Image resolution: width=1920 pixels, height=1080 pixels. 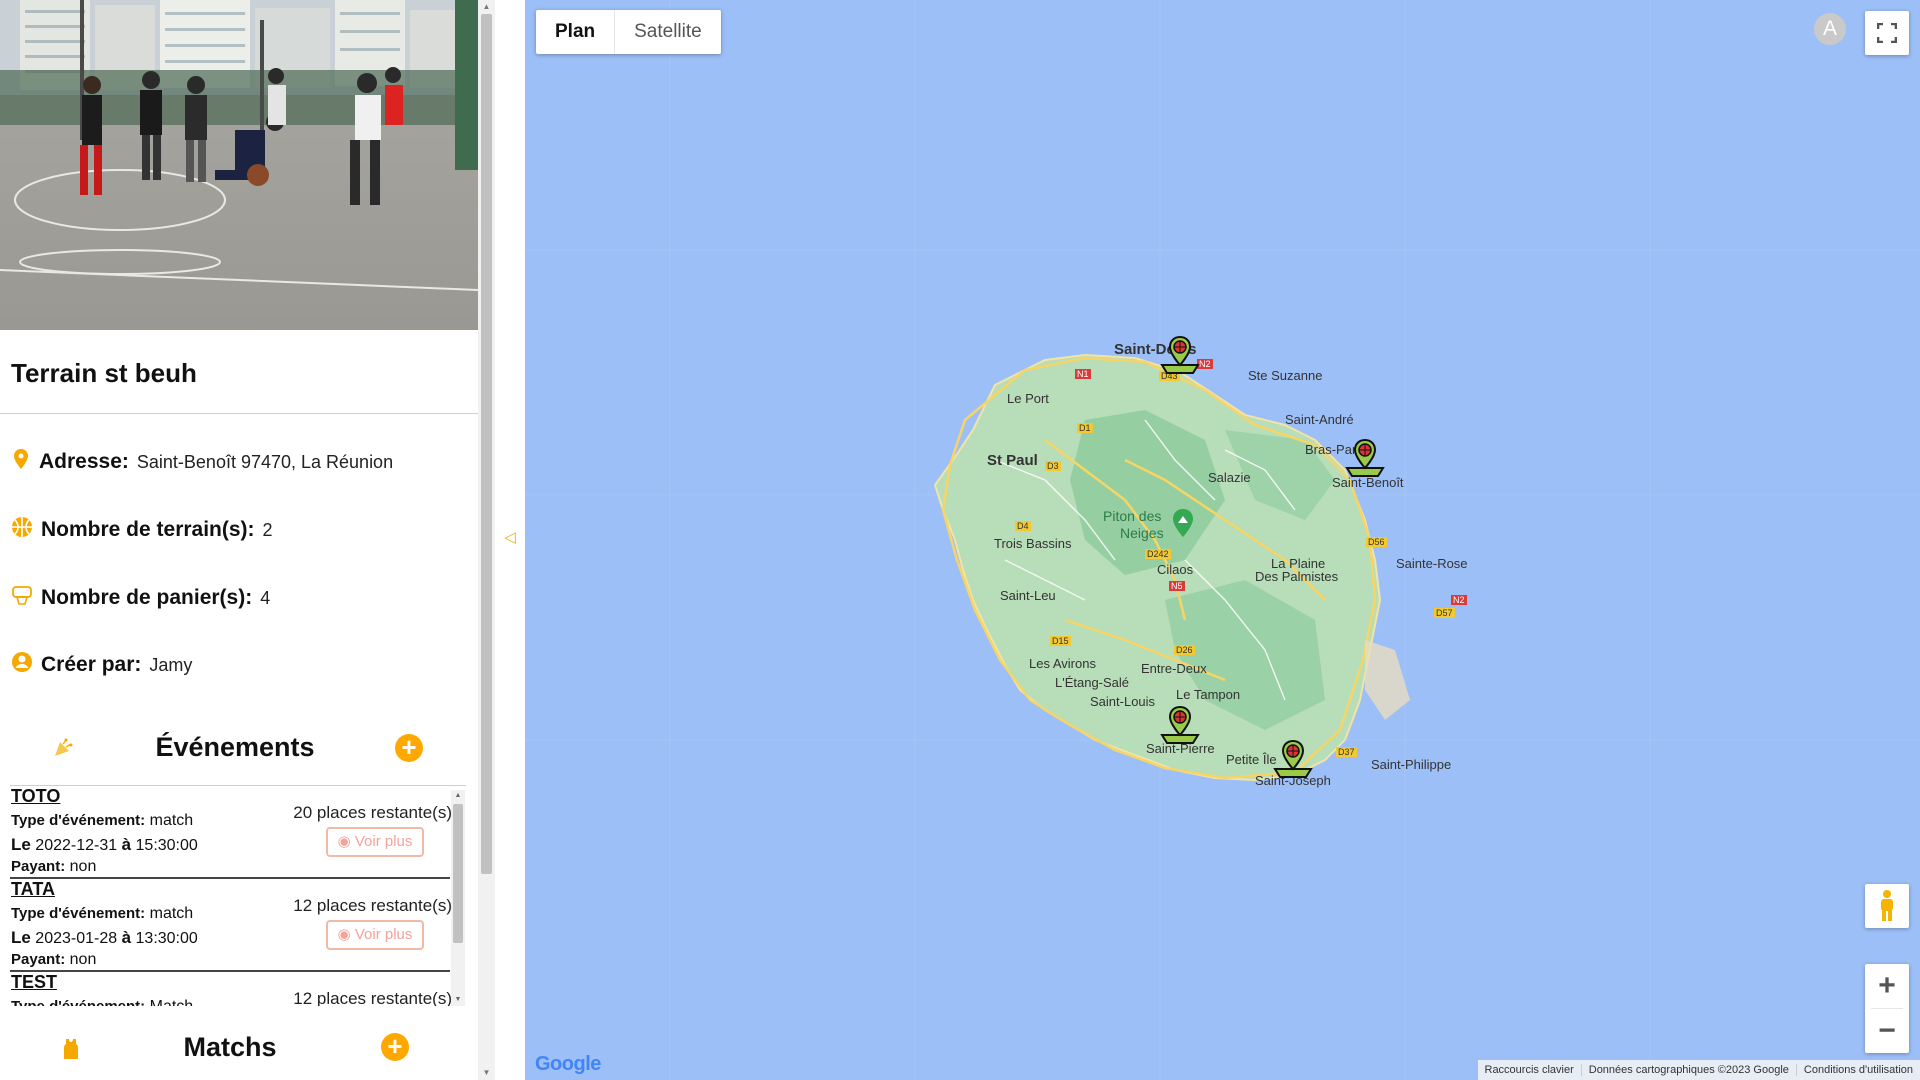 I want to click on add-match-button: +, so click(x=395, y=1047).